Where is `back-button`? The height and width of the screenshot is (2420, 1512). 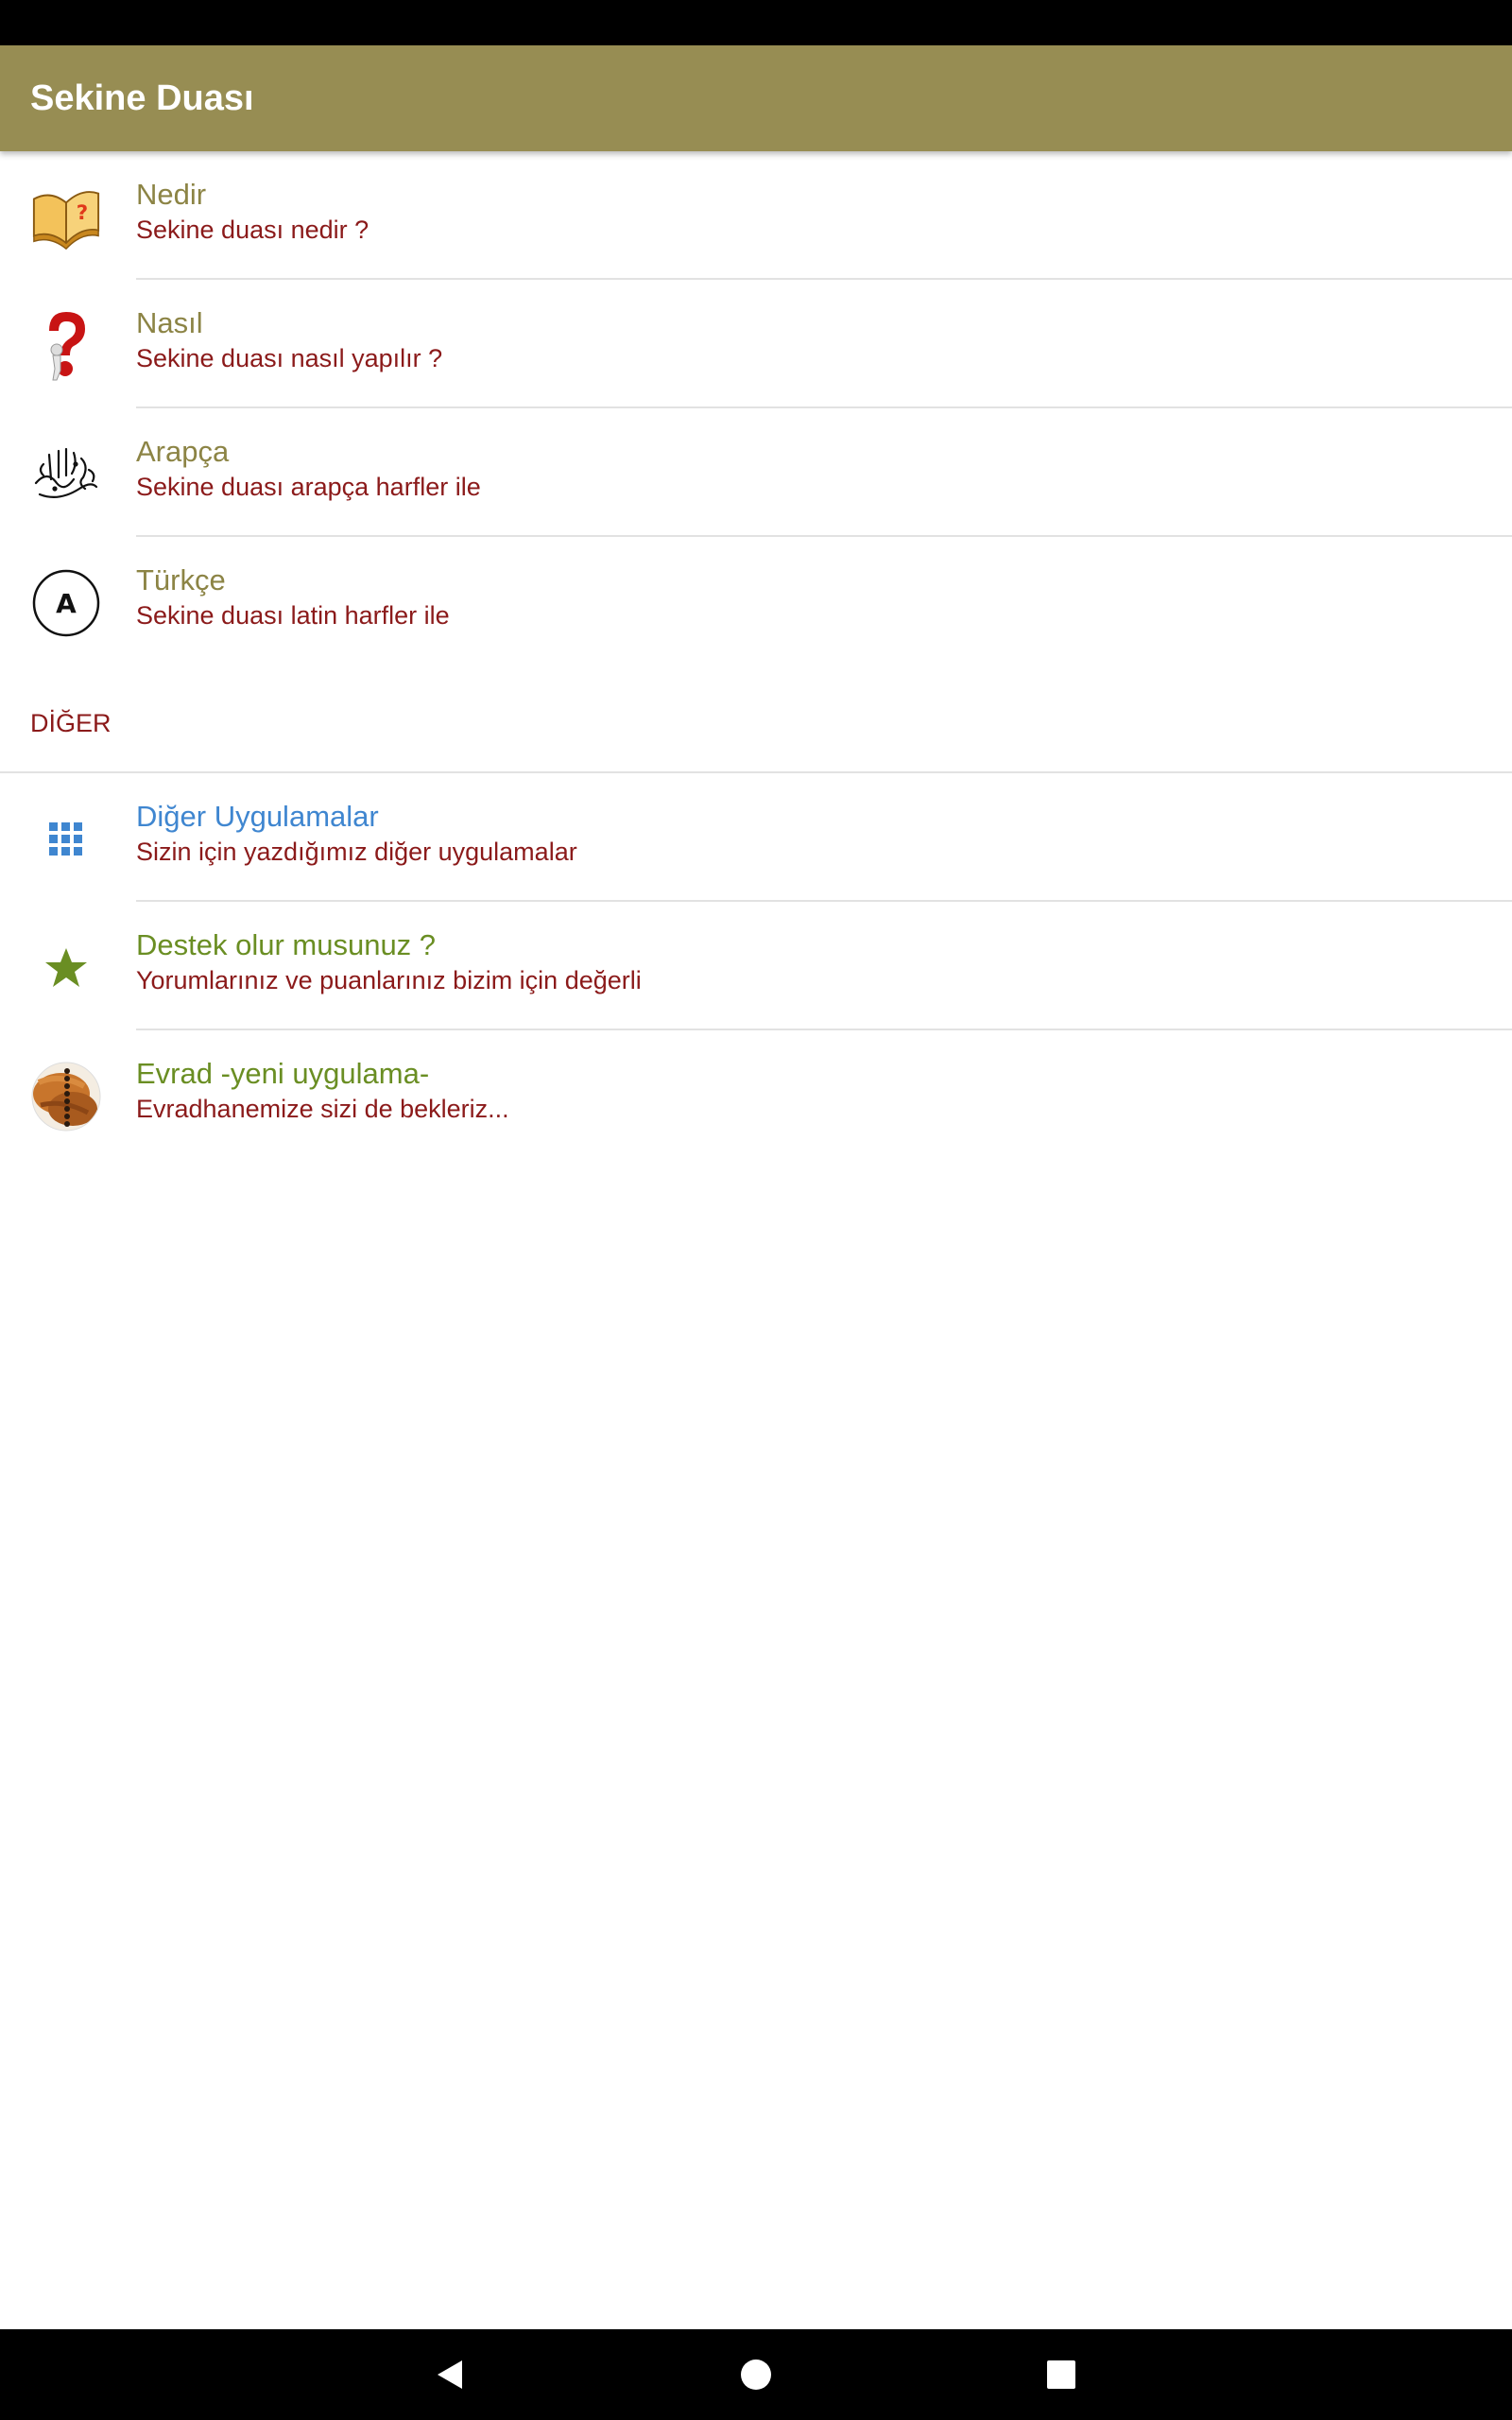
back-button is located at coordinates (449, 2374).